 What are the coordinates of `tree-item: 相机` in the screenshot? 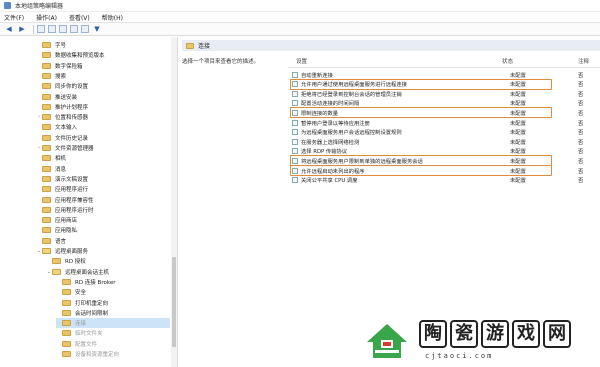 It's located at (103, 158).